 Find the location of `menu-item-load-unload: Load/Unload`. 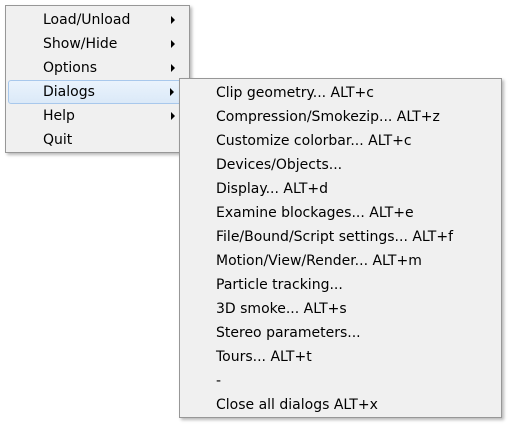

menu-item-load-unload: Load/Unload is located at coordinates (97, 20).